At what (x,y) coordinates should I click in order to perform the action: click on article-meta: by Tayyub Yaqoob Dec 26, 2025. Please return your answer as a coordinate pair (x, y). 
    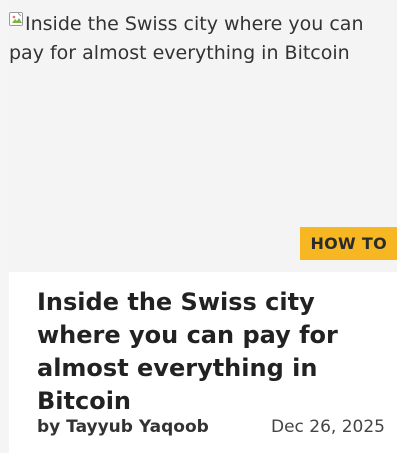
    Looking at the image, I should click on (211, 427).